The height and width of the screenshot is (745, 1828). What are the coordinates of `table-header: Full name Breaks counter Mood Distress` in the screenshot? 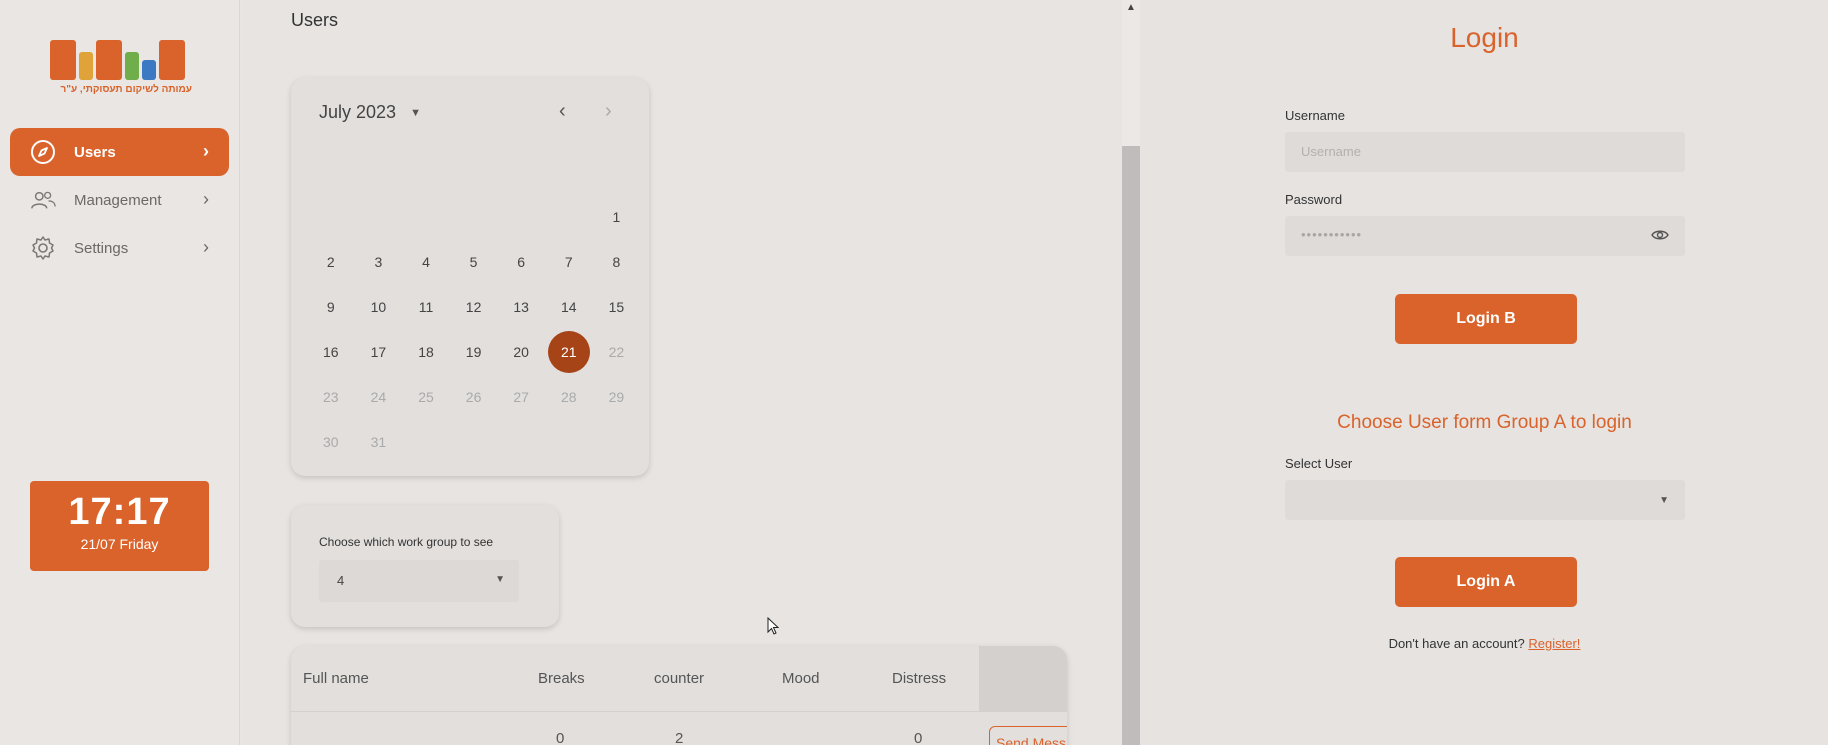 It's located at (679, 679).